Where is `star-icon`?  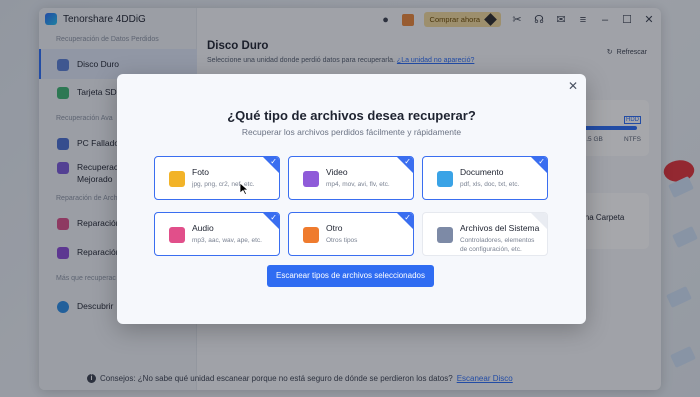
star-icon is located at coordinates (311, 235).